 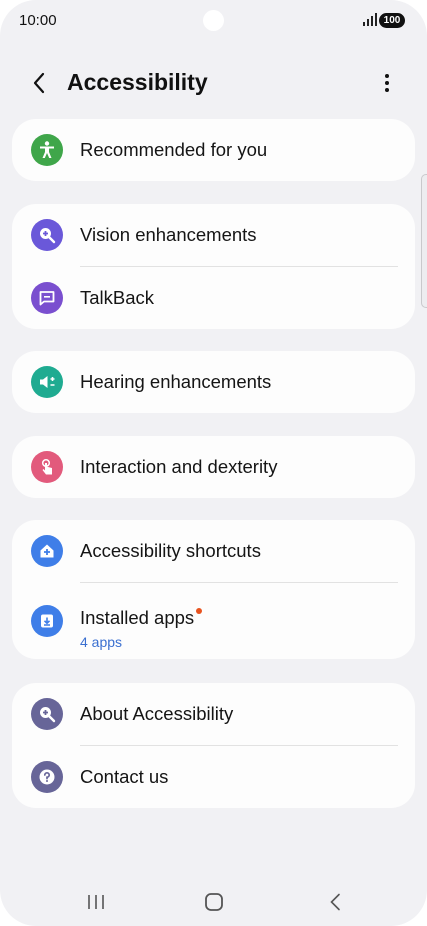 What do you see at coordinates (47, 621) in the screenshot?
I see `download-icon` at bounding box center [47, 621].